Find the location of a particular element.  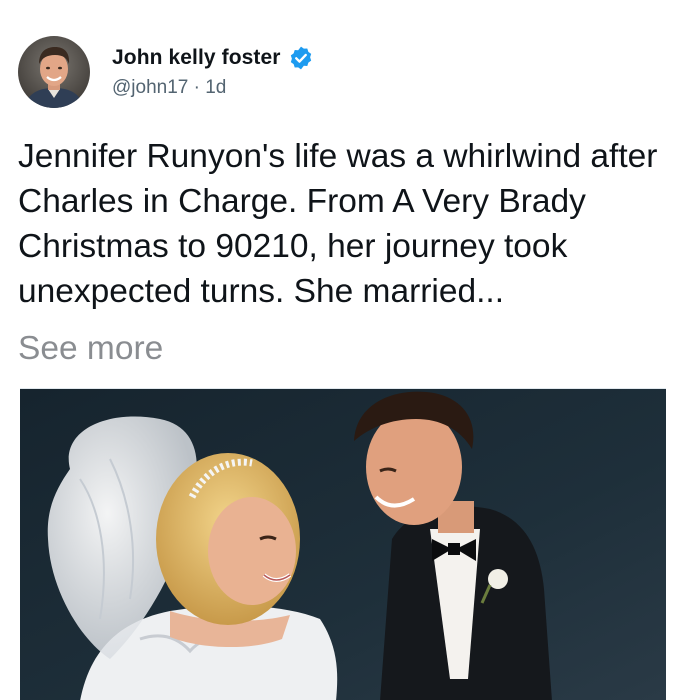

author-handle: @john17 is located at coordinates (150, 87).